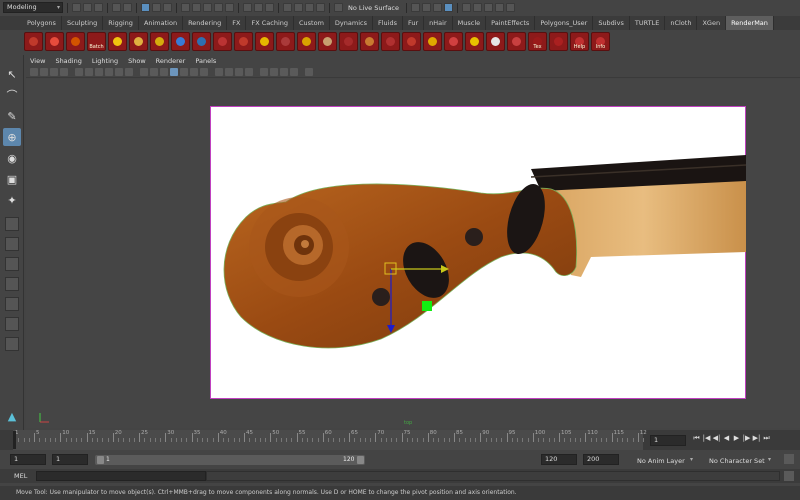 The width and height of the screenshot is (800, 500). What do you see at coordinates (28, 459) in the screenshot?
I see `start-time-field: 1` at bounding box center [28, 459].